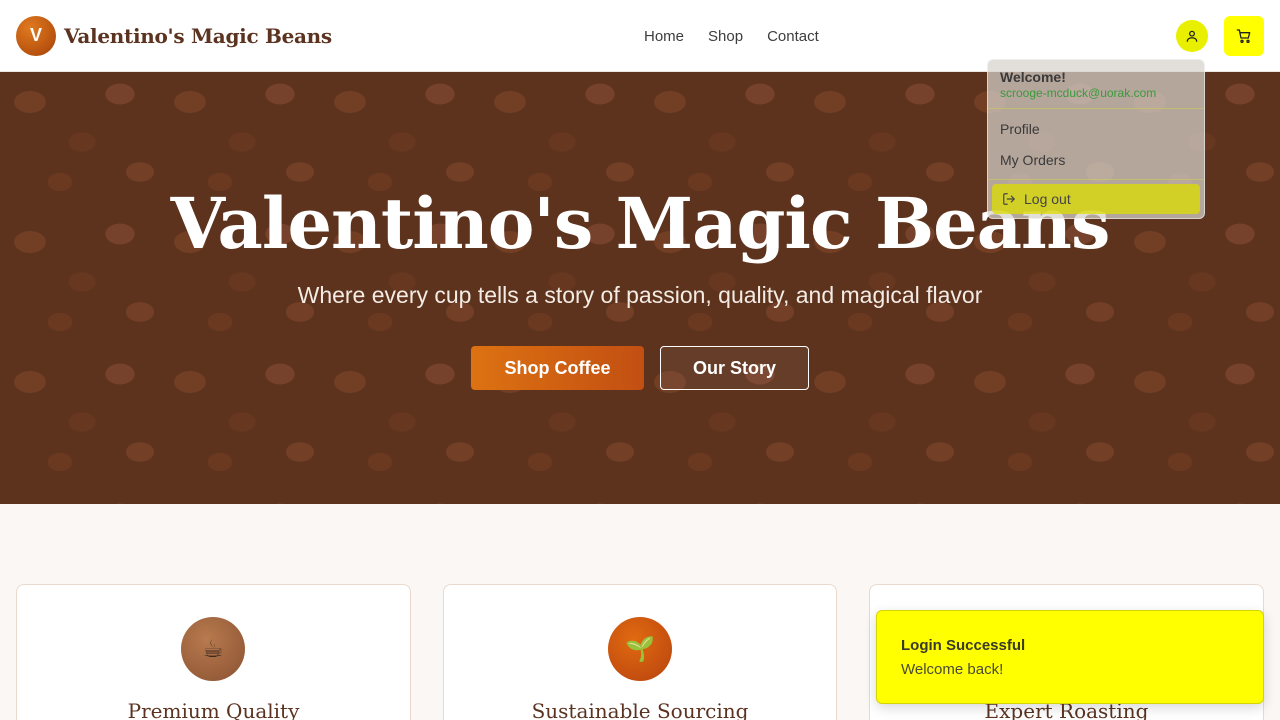 Image resolution: width=1280 pixels, height=720 pixels. I want to click on user-menu-button, so click(1192, 36).